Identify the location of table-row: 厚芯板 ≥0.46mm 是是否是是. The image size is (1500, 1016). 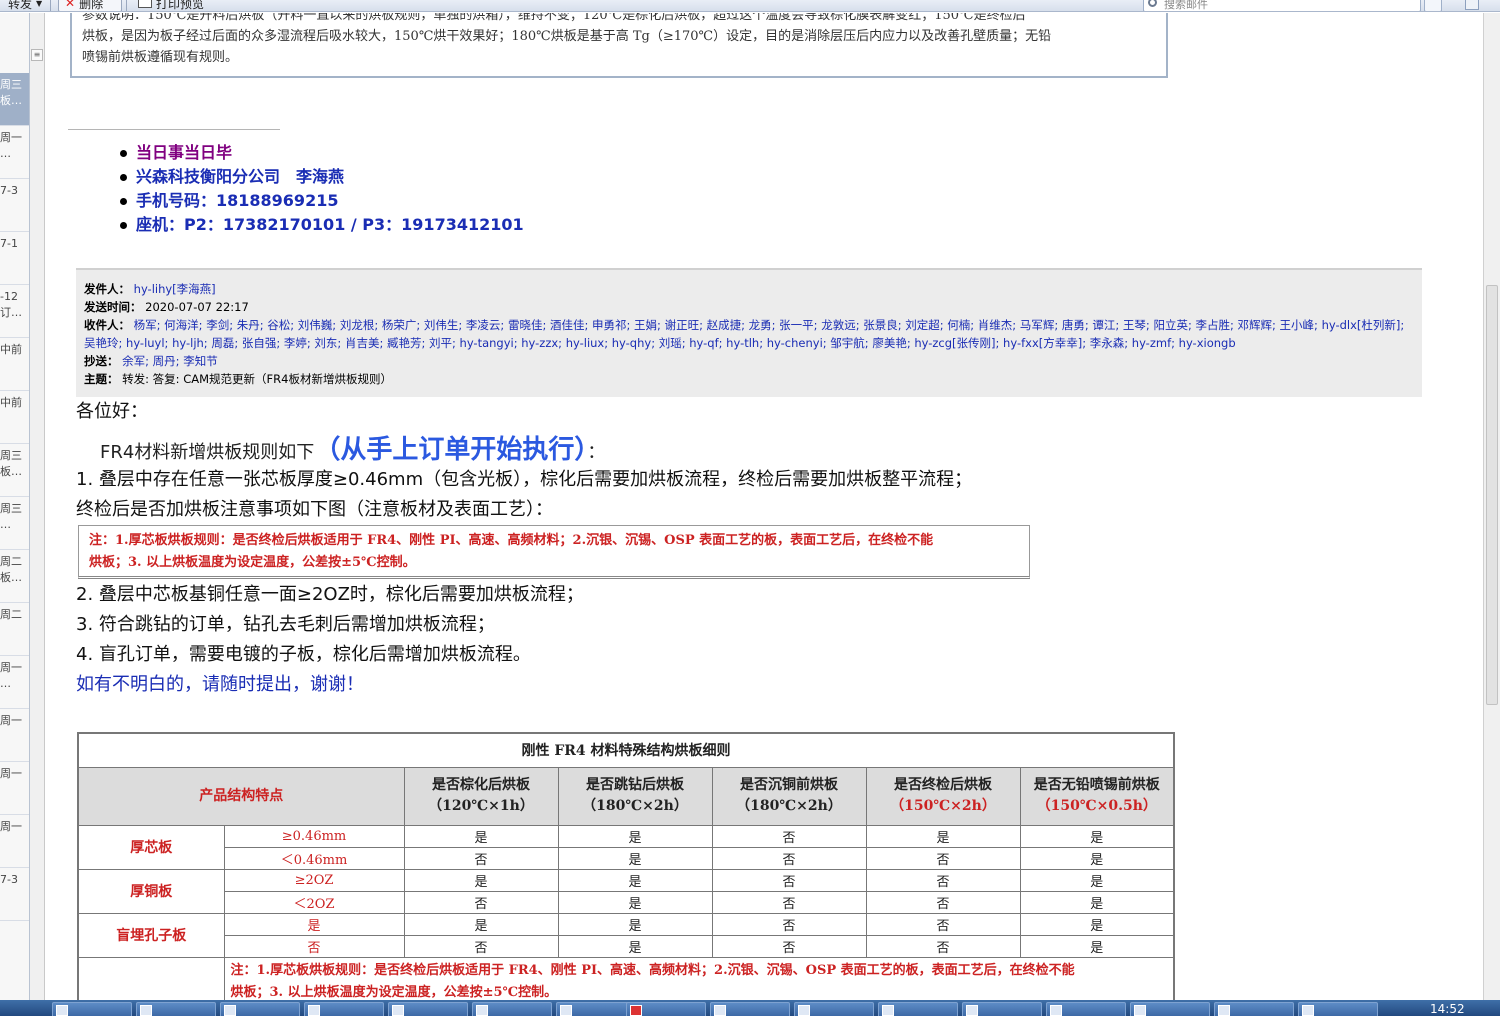
(626, 847).